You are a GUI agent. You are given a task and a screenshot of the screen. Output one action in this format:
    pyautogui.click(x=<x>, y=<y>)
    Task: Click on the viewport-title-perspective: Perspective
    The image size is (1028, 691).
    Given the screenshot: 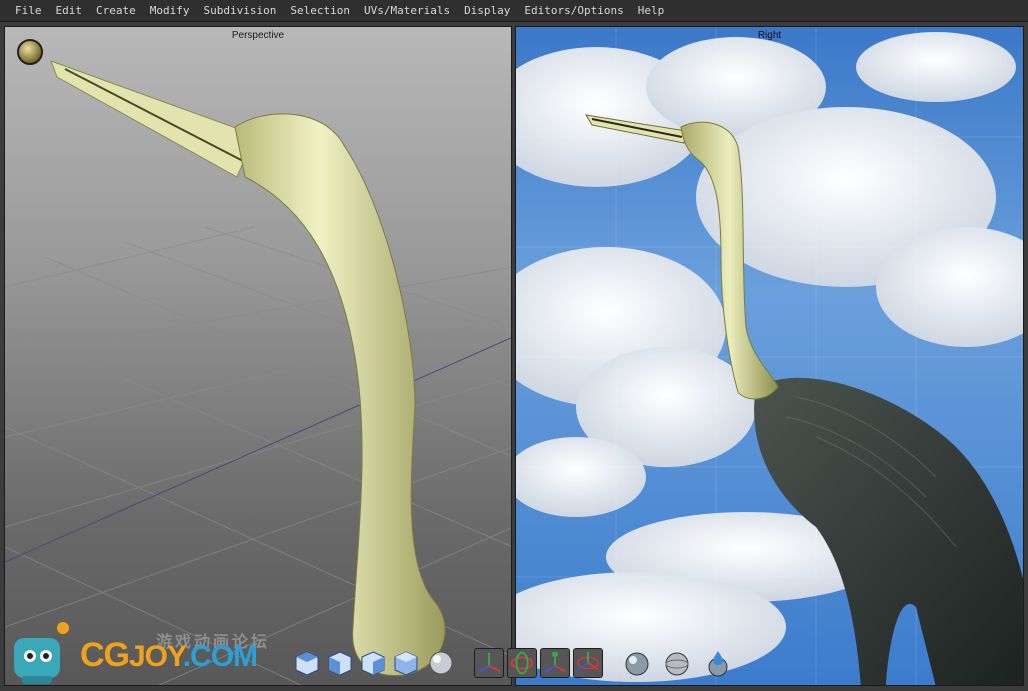 What is the action you would take?
    pyautogui.click(x=258, y=35)
    